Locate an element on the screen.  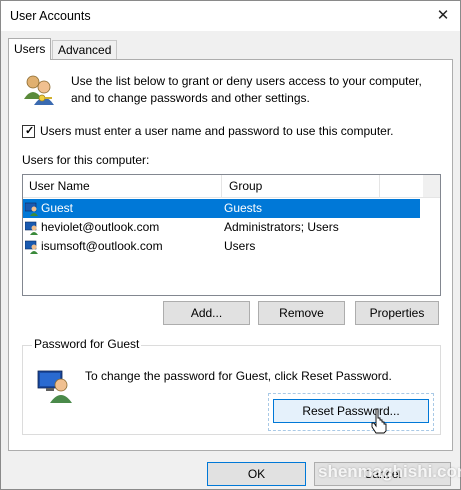
checkmark-icon: ✓ is located at coordinates (30, 131).